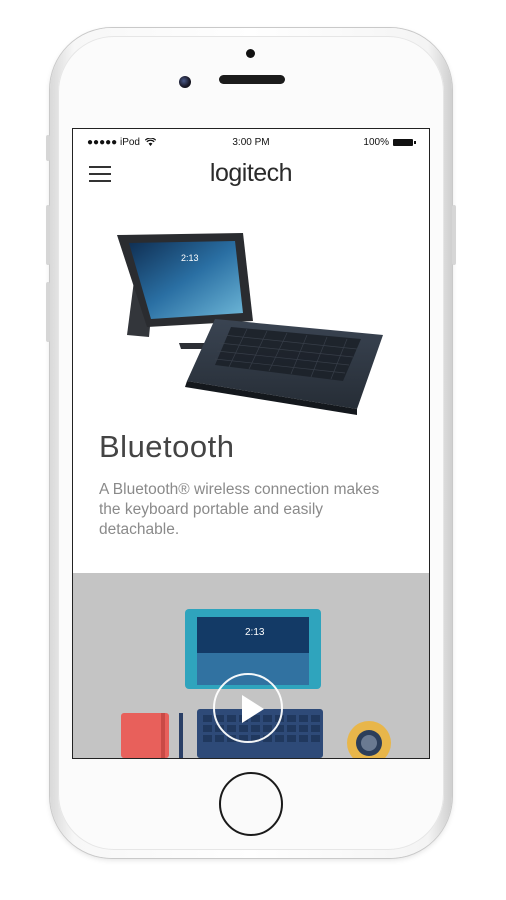  Describe the element at coordinates (454, 235) in the screenshot. I see `power-button` at that location.